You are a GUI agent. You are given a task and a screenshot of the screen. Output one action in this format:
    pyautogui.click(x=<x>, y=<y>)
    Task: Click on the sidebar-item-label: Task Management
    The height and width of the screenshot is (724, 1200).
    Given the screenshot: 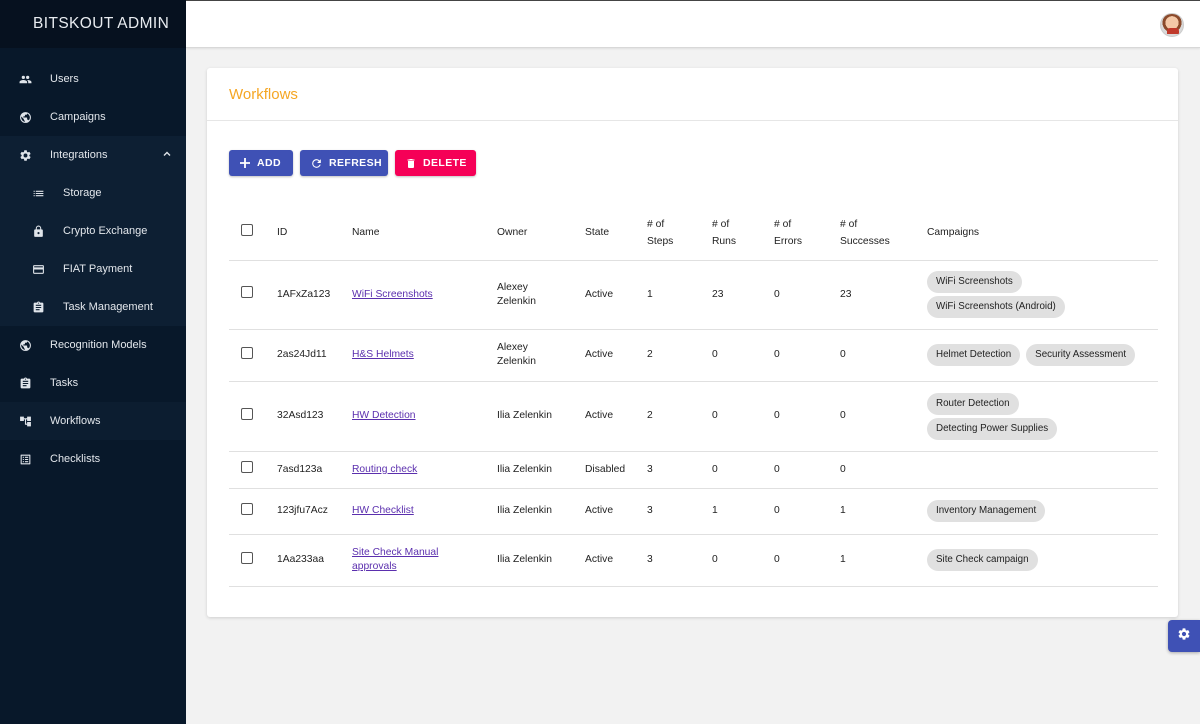 What is the action you would take?
    pyautogui.click(x=108, y=307)
    